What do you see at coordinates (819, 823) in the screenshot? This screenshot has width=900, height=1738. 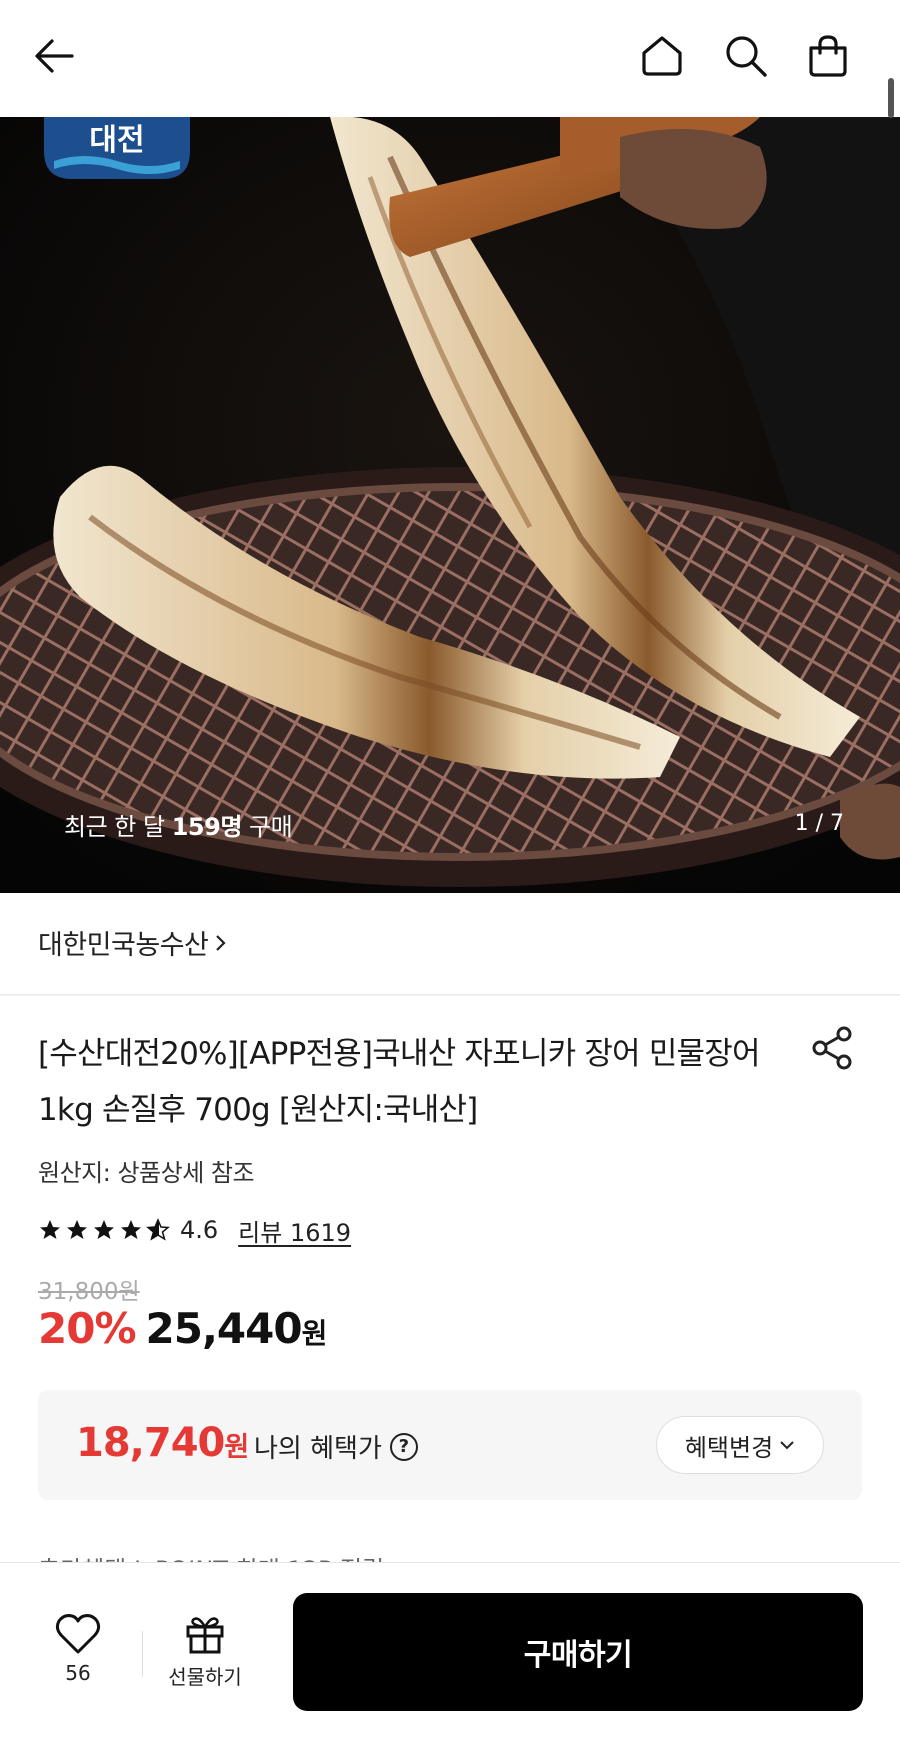 I see `image-counter: 1 / 7` at bounding box center [819, 823].